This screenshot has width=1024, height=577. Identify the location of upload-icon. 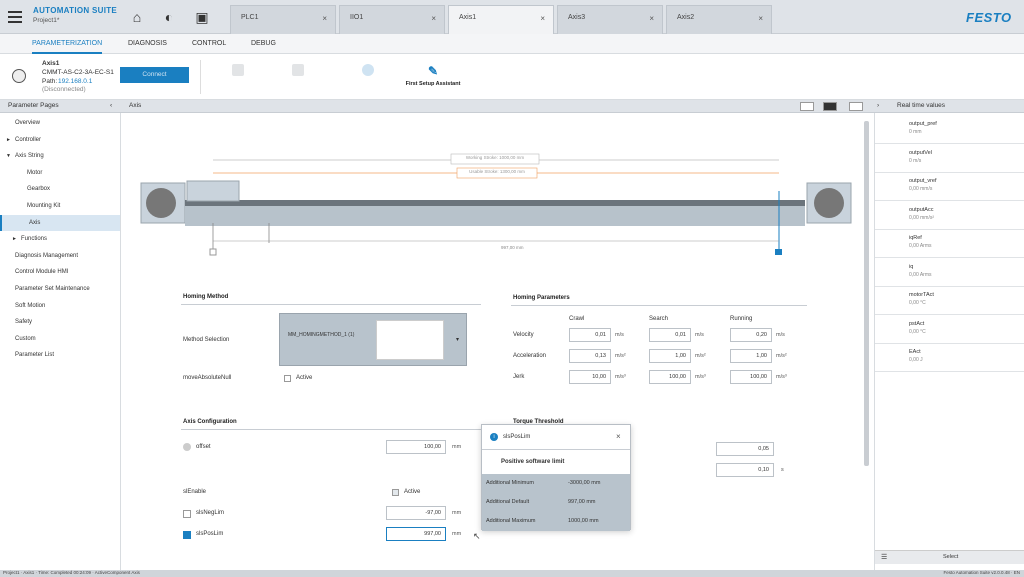
(238, 70).